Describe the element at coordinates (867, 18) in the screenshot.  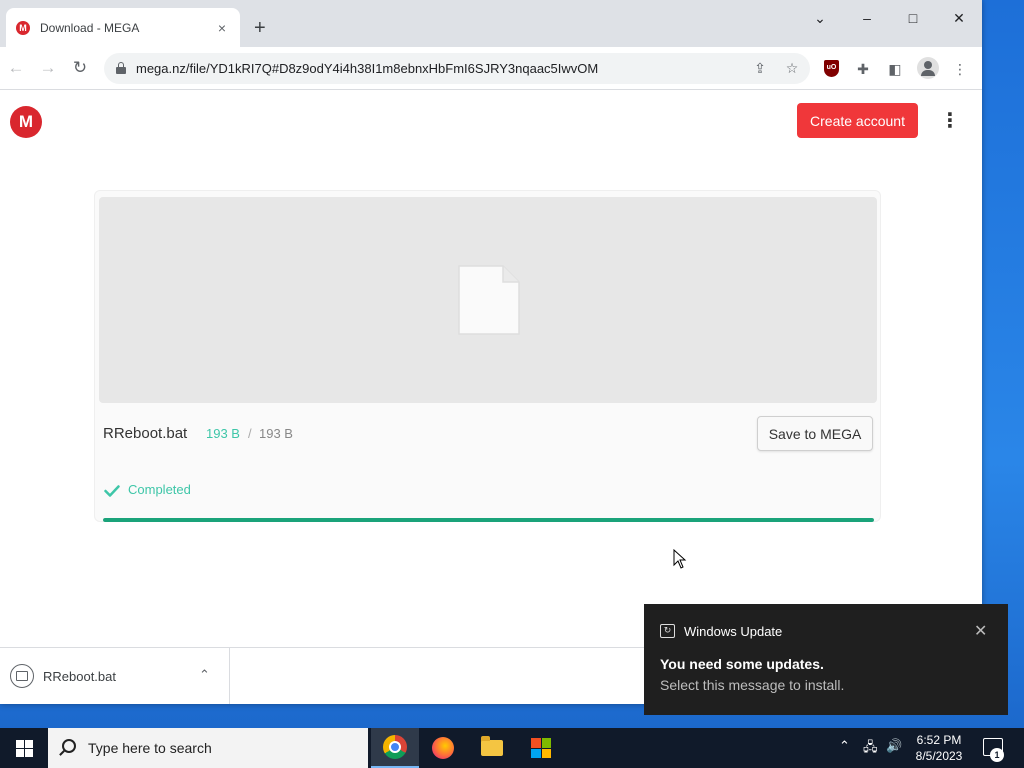
I see `minimize-button: –` at that location.